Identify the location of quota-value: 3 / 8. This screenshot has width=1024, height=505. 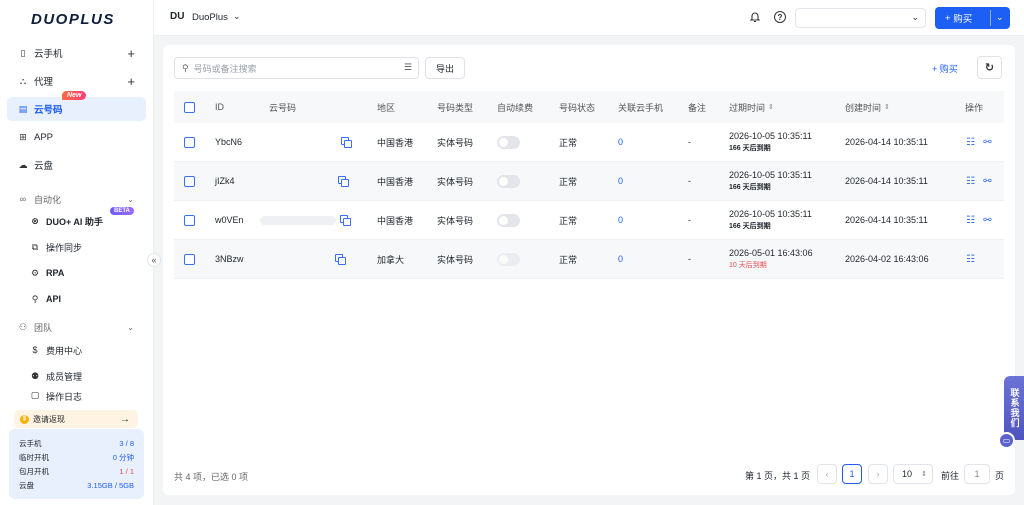
(126, 443).